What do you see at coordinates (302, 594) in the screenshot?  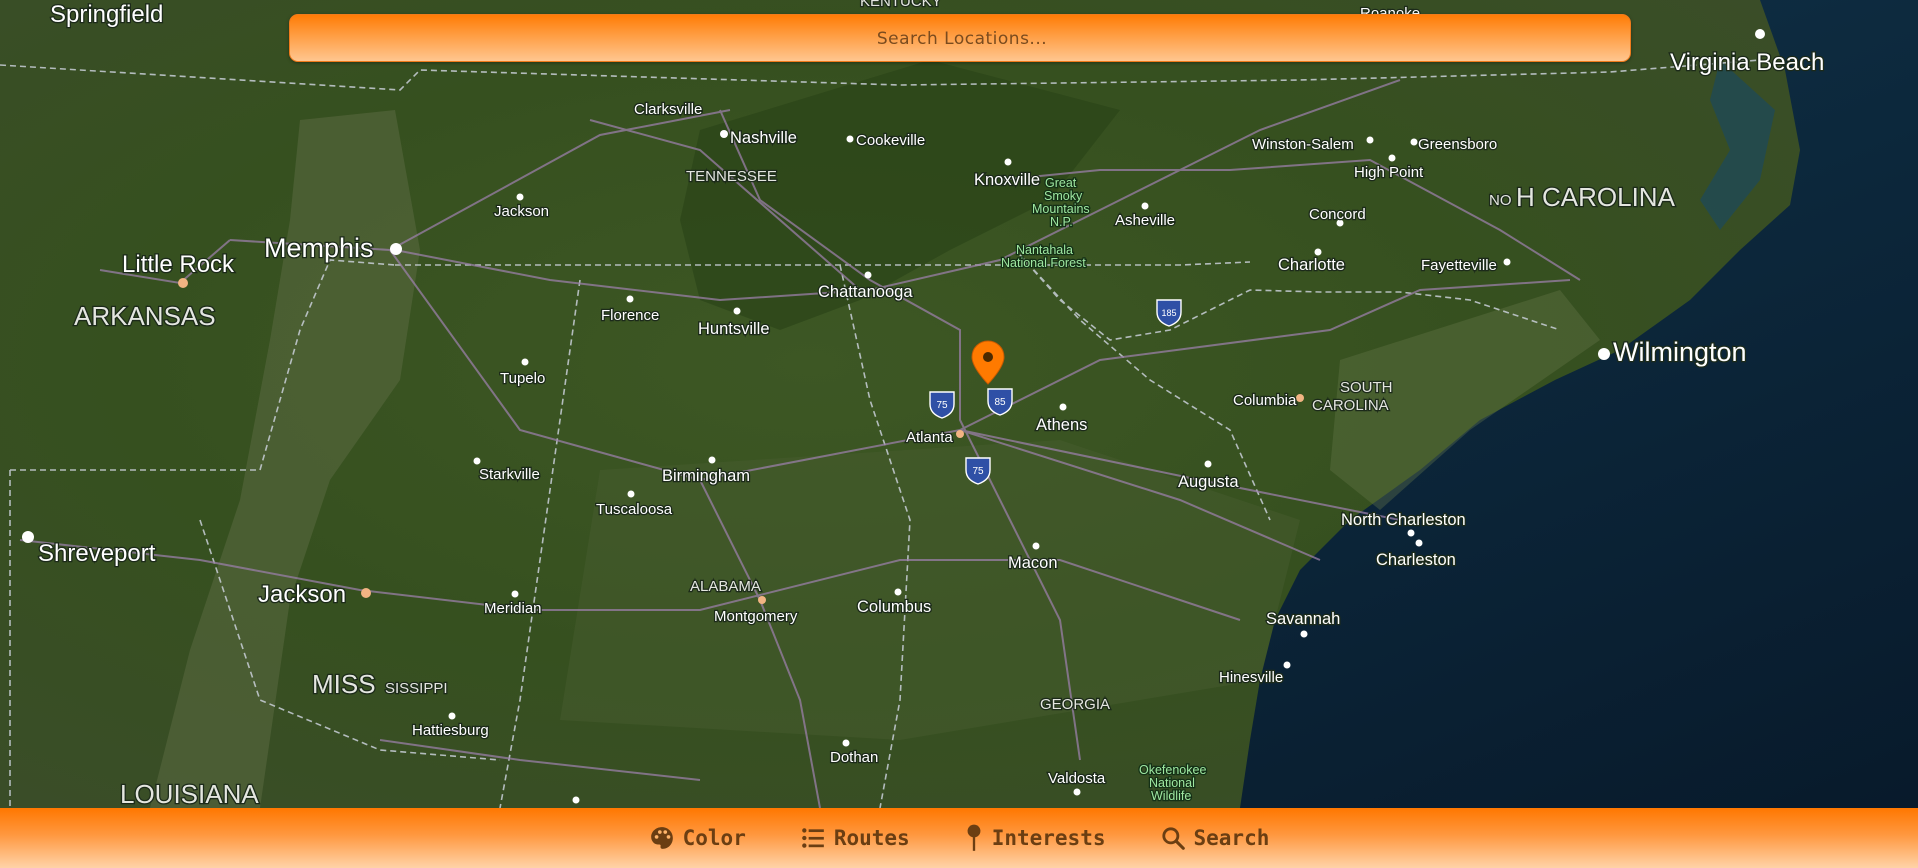 I see `city-label-jackson-ms: Jackson` at bounding box center [302, 594].